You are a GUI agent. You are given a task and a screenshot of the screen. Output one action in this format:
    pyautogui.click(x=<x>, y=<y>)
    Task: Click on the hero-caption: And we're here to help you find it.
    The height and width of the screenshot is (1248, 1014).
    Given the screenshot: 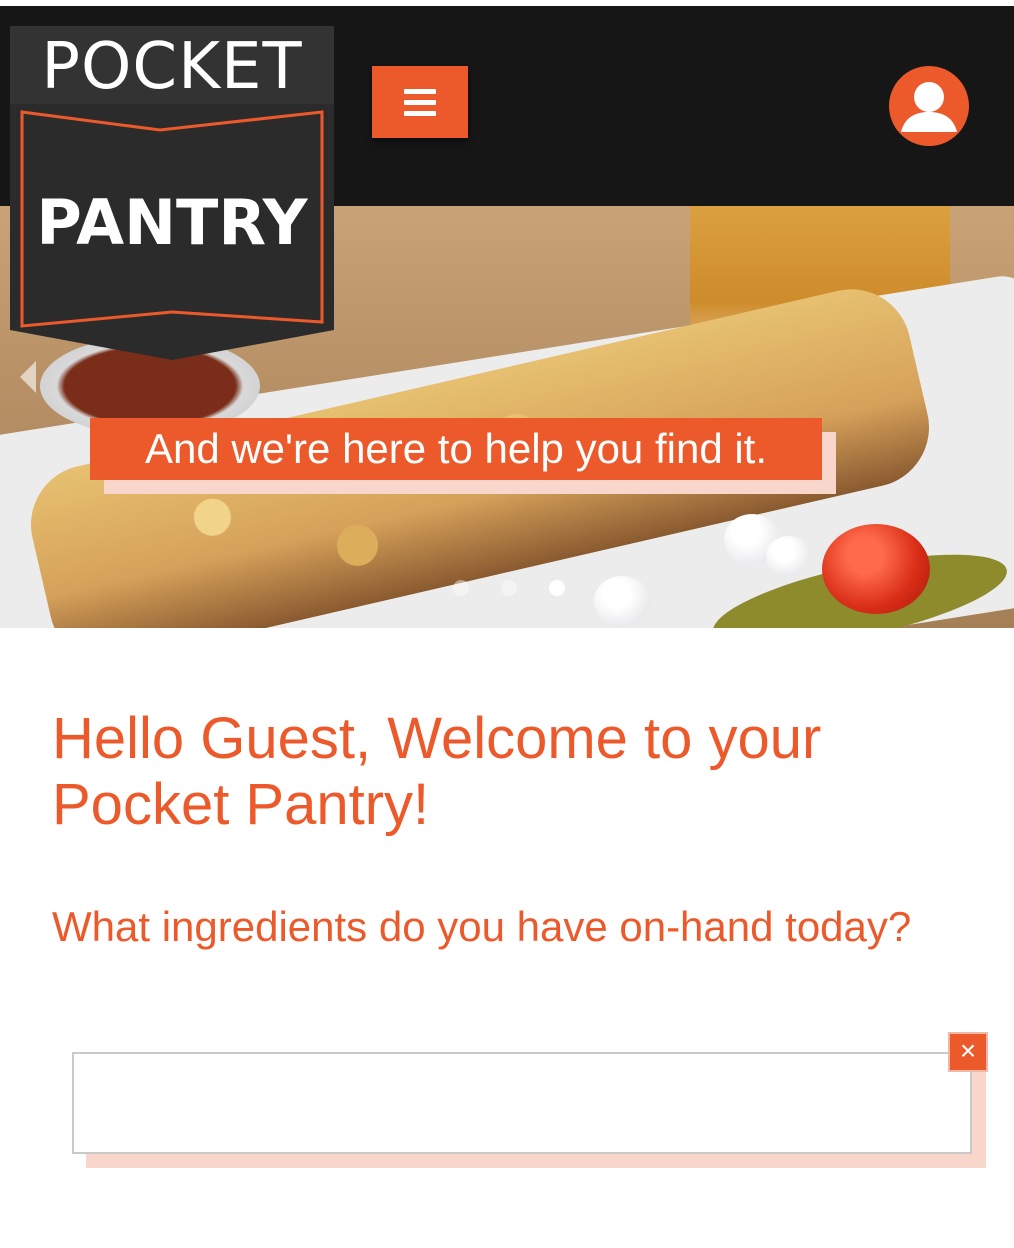 What is the action you would take?
    pyautogui.click(x=456, y=449)
    